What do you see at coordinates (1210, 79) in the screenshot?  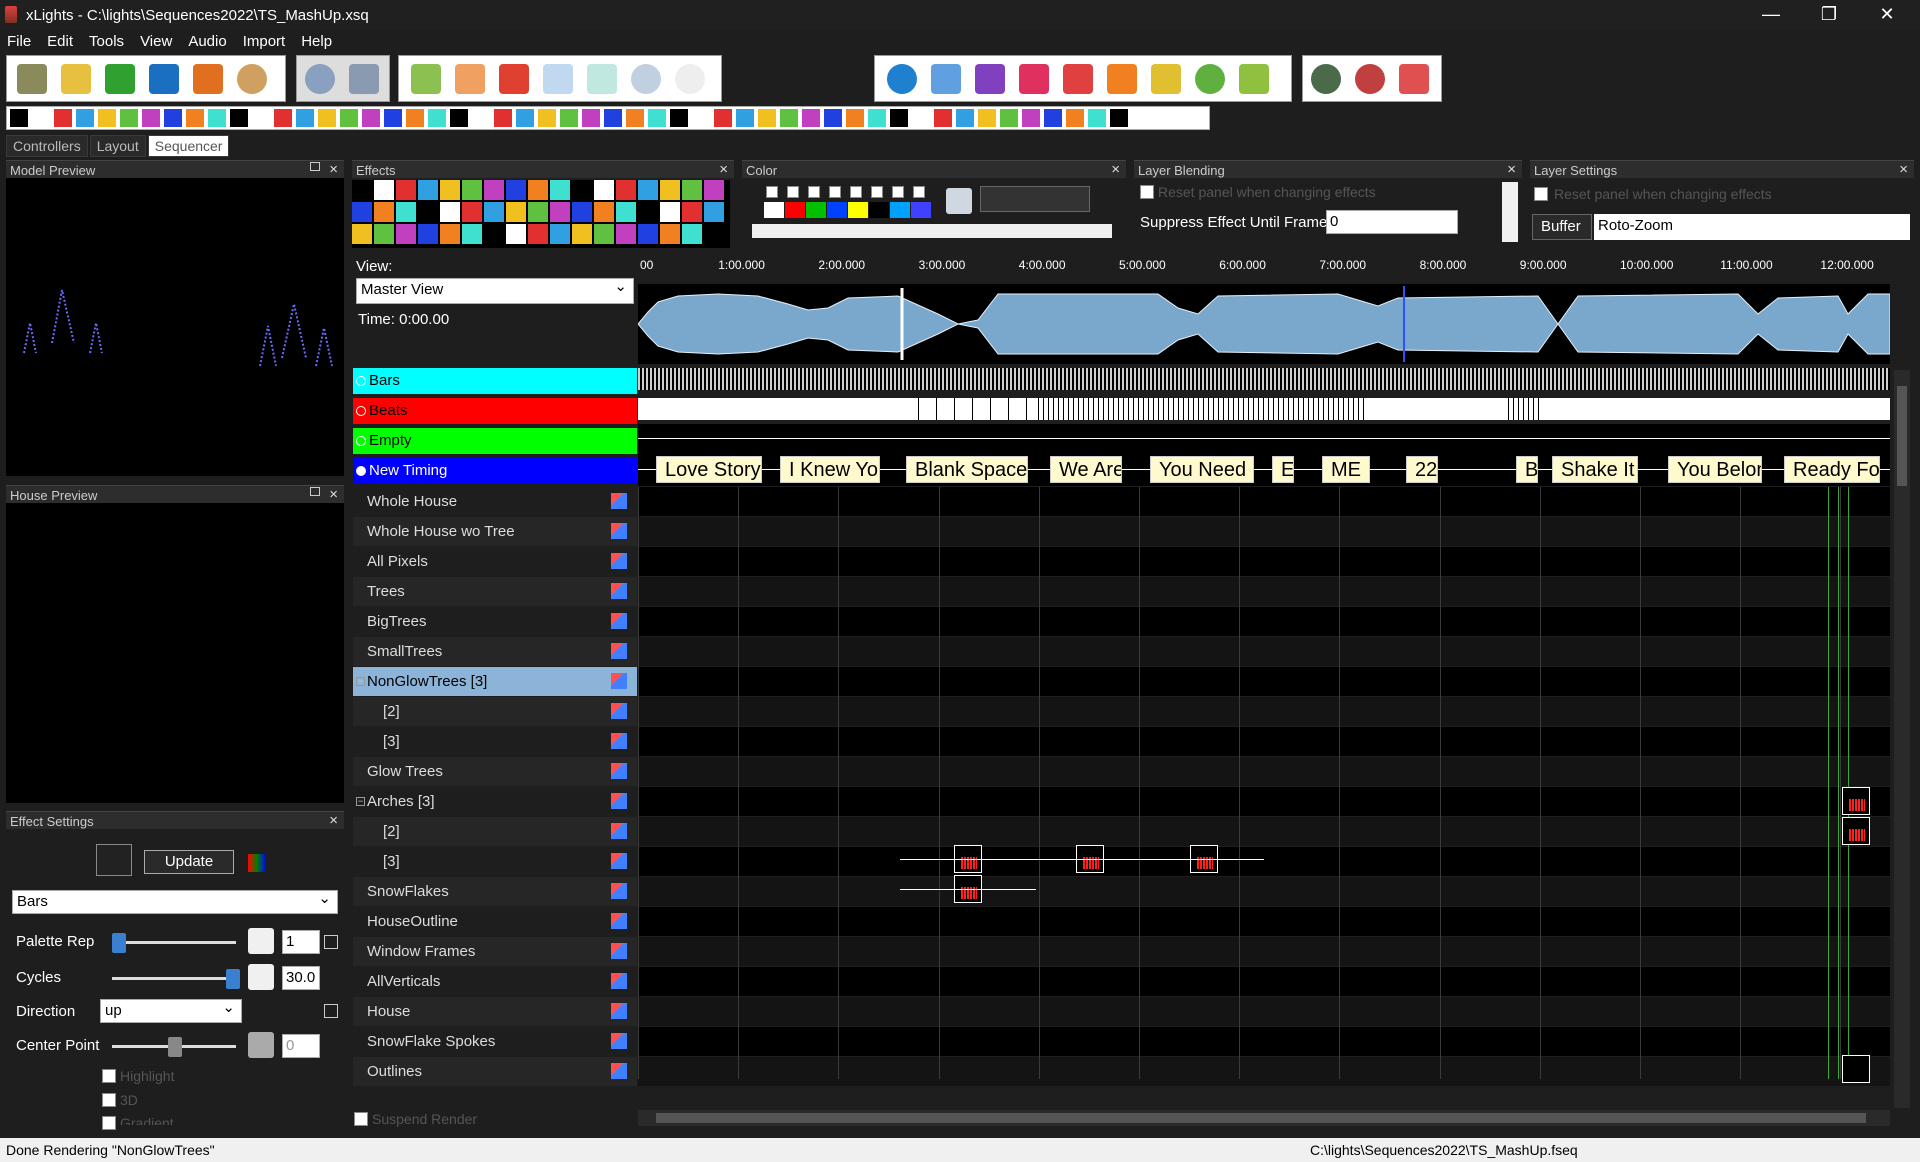 I see `sparkle-icon` at bounding box center [1210, 79].